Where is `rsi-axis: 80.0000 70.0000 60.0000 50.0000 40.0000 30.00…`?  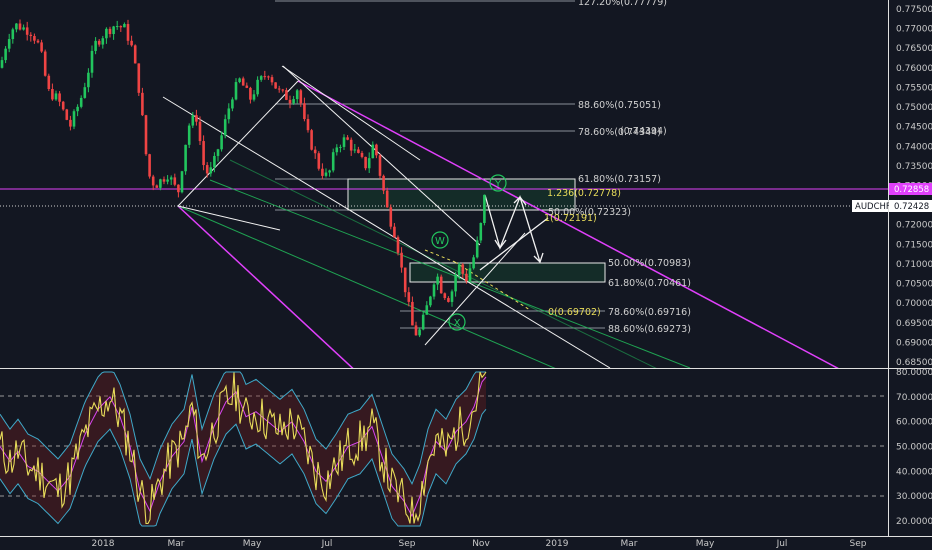
rsi-axis: 80.0000 70.0000 60.0000 50.0000 40.0000 30.00… is located at coordinates (914, 447).